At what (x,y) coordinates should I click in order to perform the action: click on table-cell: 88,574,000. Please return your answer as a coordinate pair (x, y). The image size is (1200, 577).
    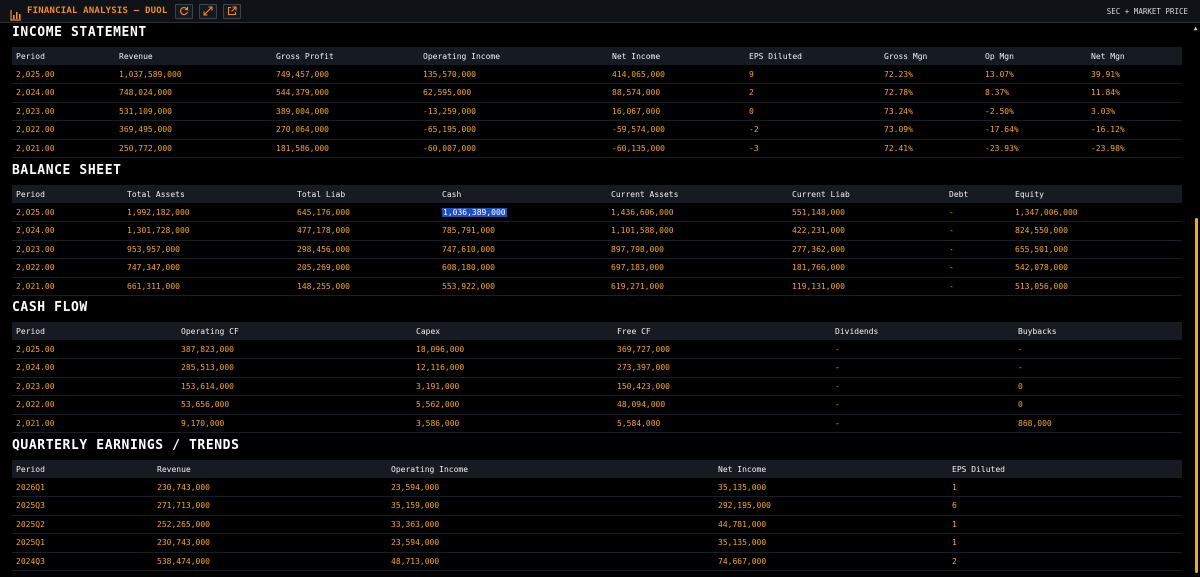
    Looking at the image, I should click on (676, 93).